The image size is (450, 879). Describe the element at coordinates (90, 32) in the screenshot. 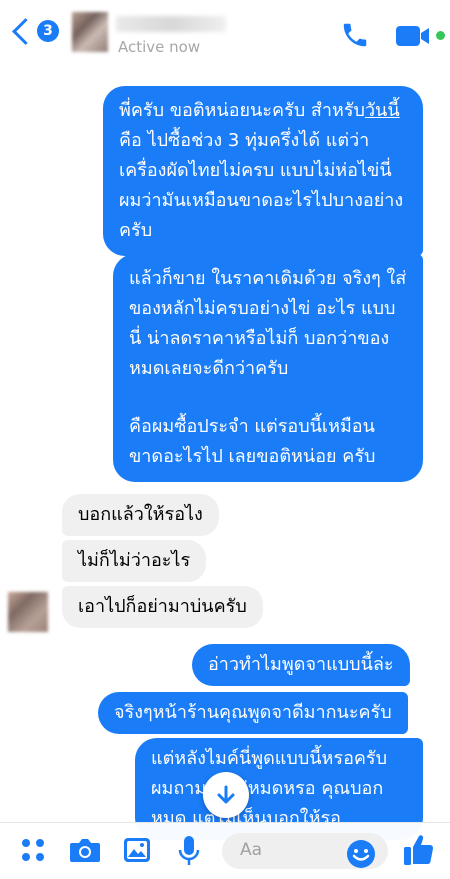

I see `contact-avatar` at that location.